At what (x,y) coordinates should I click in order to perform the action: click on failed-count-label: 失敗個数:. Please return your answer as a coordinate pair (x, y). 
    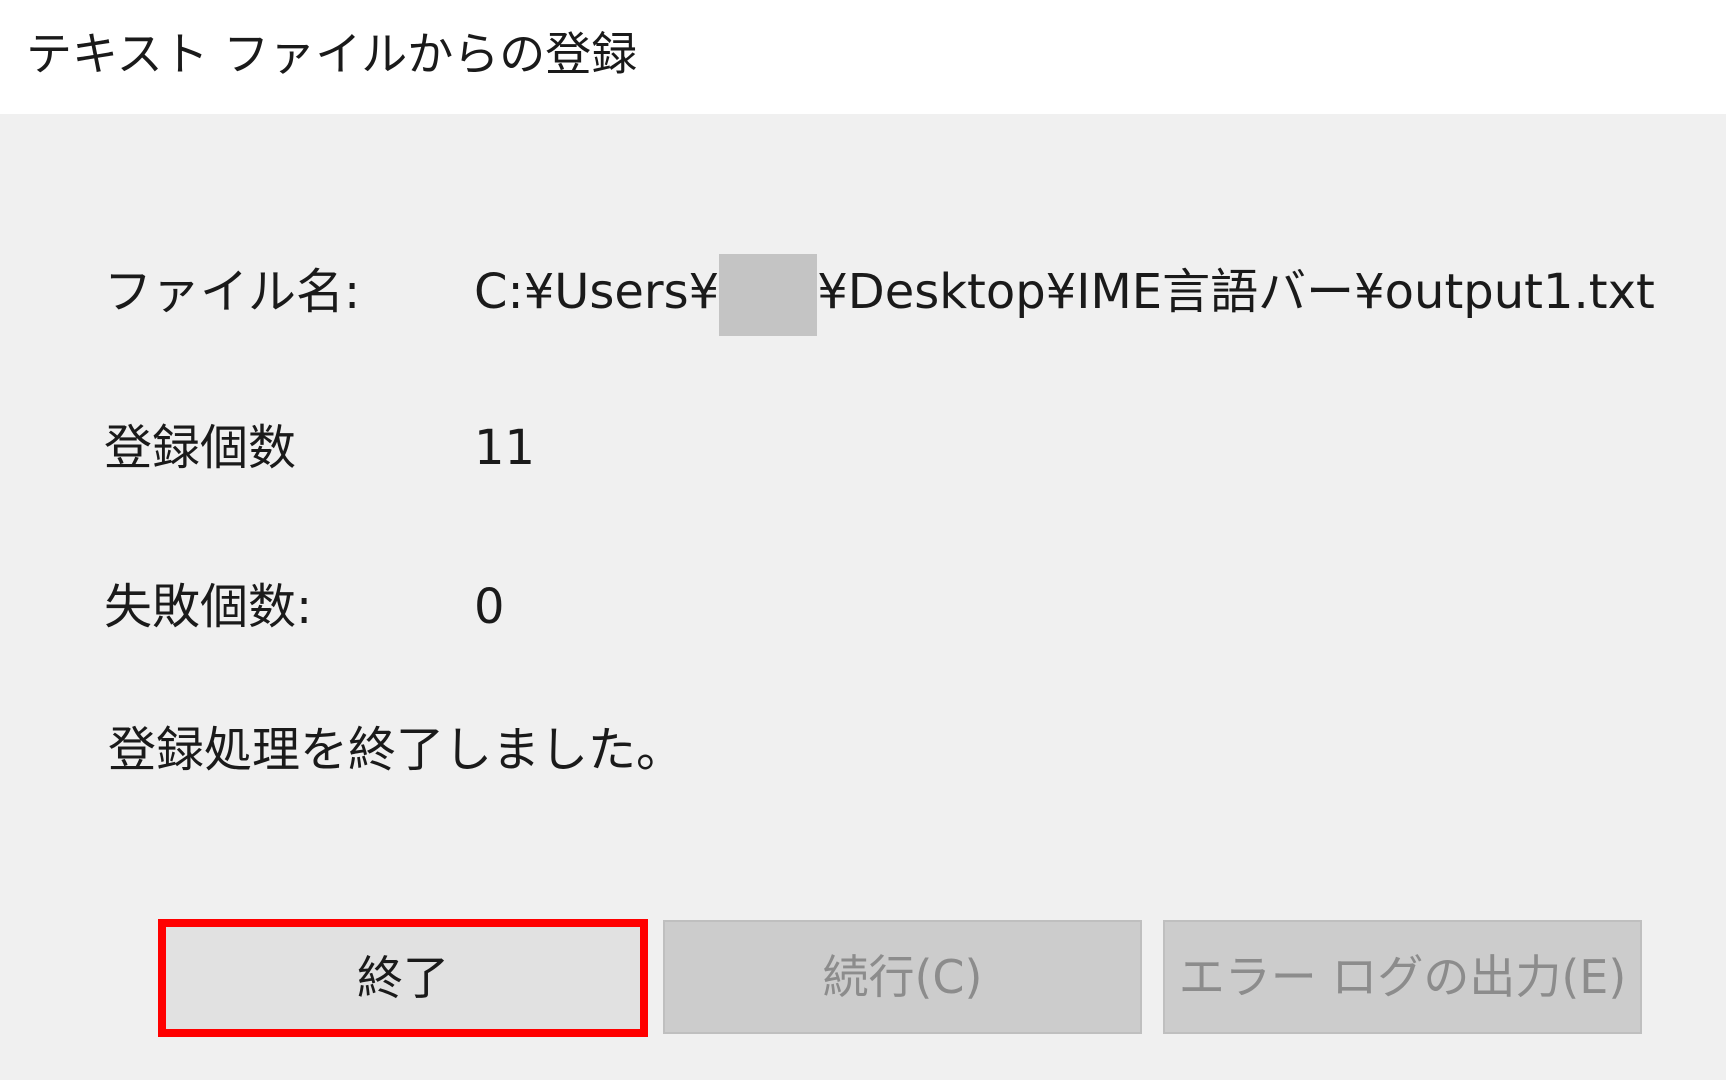
    Looking at the image, I should click on (208, 607).